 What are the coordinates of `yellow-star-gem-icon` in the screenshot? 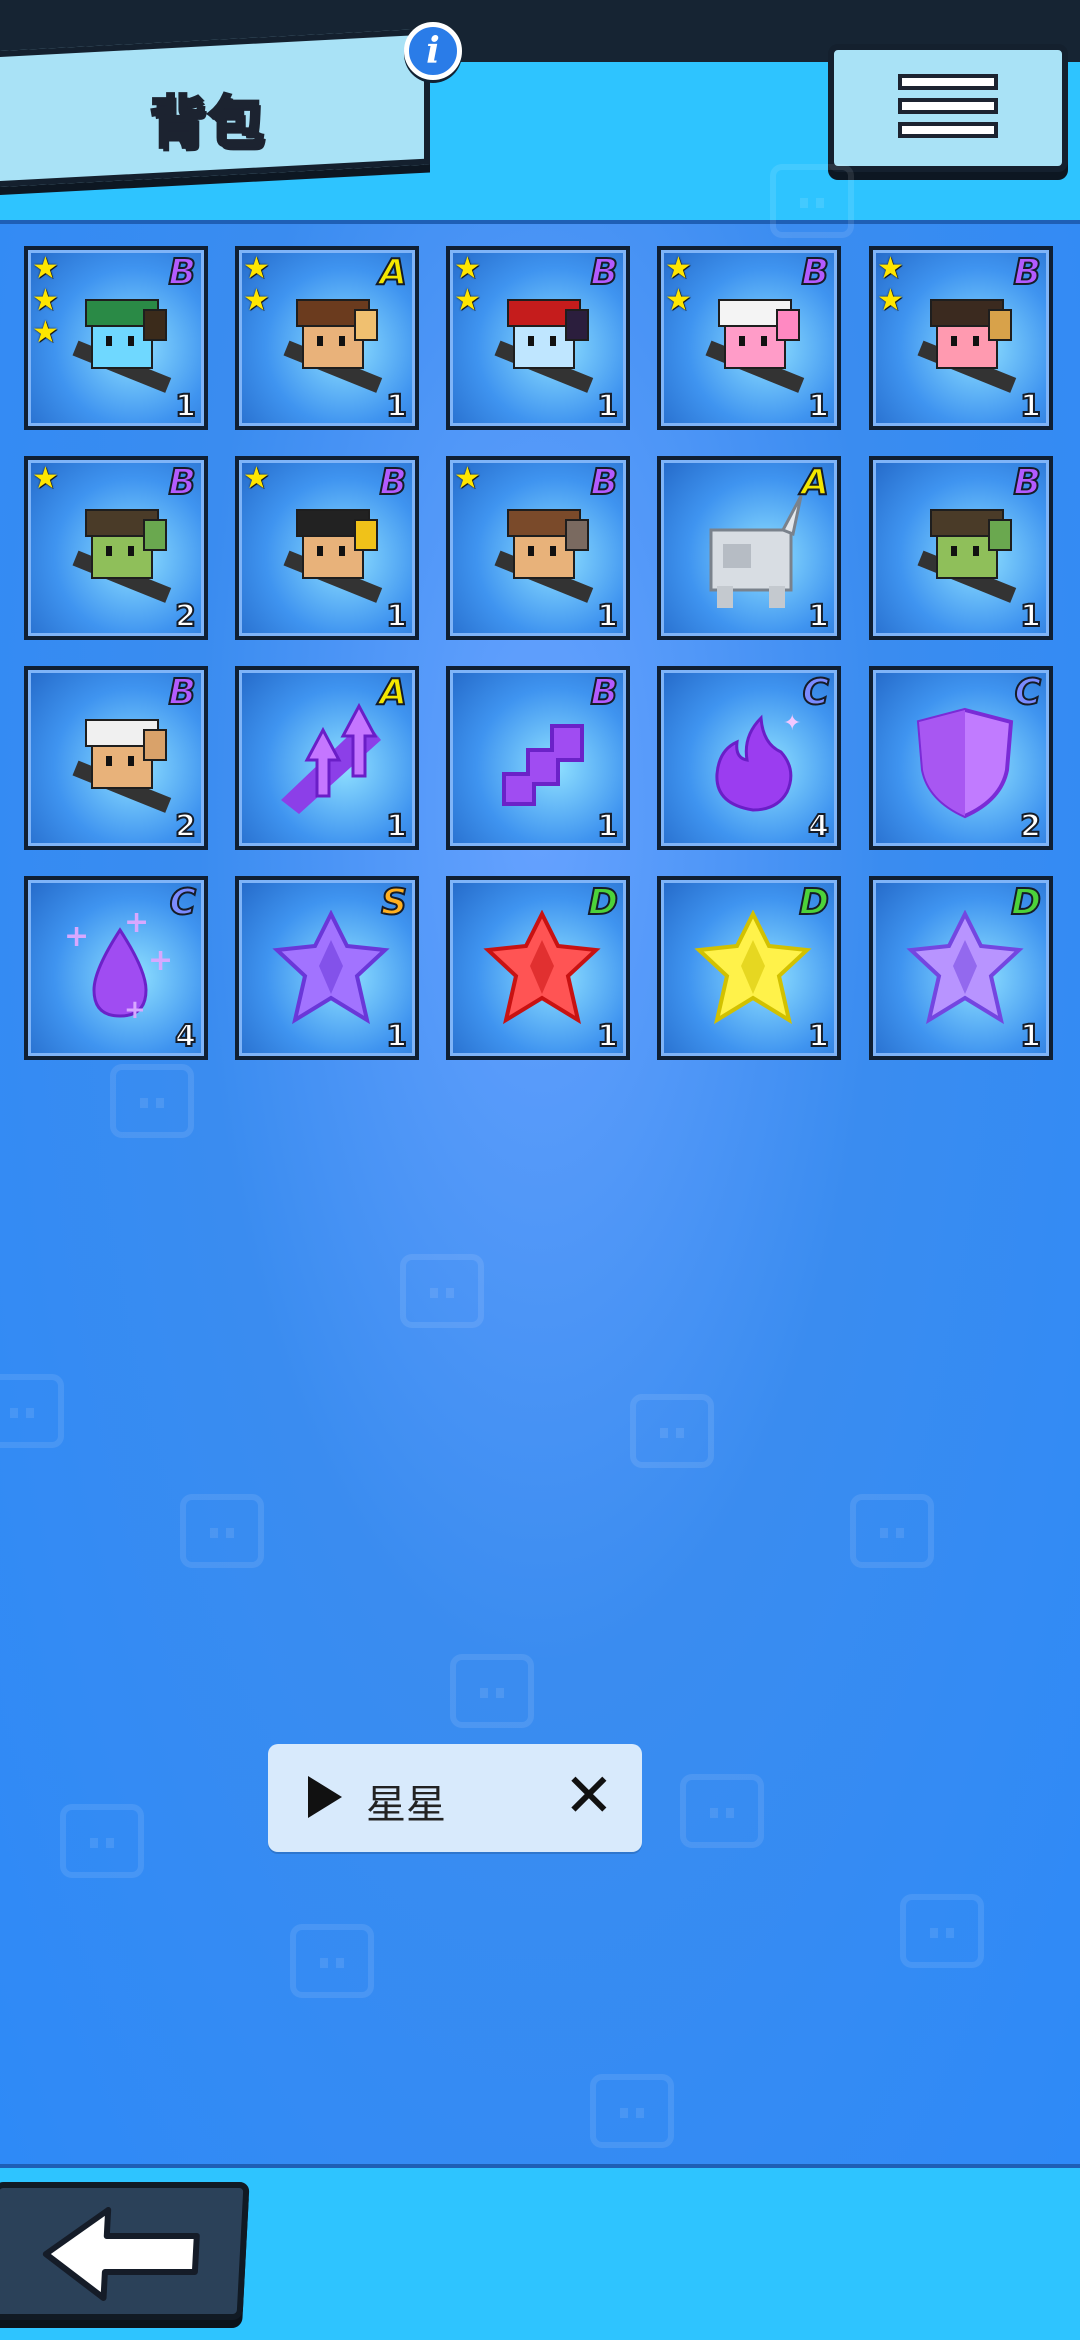 It's located at (753, 967).